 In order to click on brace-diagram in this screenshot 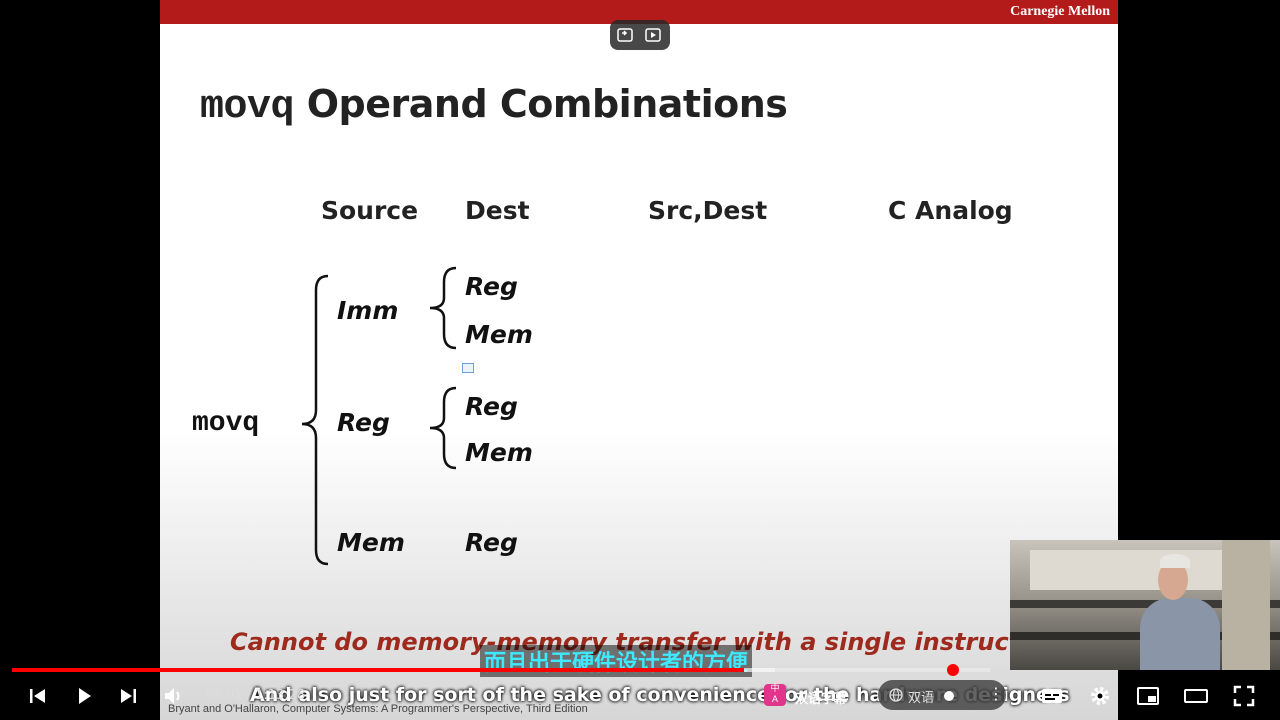, I will do `click(379, 416)`.